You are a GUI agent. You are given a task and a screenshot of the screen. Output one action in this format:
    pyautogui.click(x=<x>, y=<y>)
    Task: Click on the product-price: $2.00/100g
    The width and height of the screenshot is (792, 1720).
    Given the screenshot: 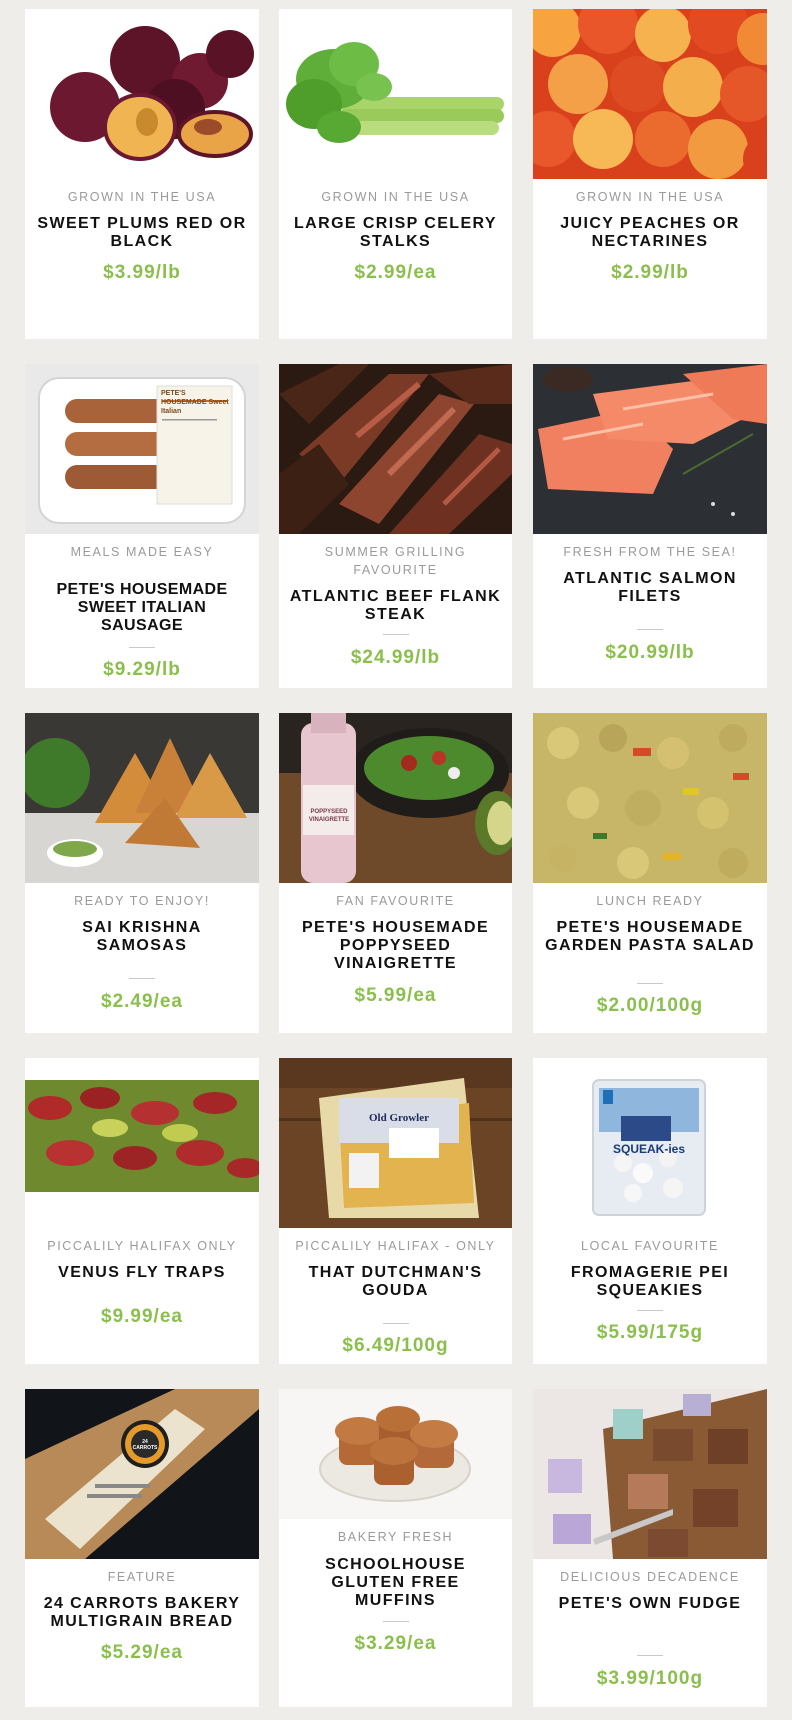 What is the action you would take?
    pyautogui.click(x=650, y=1005)
    